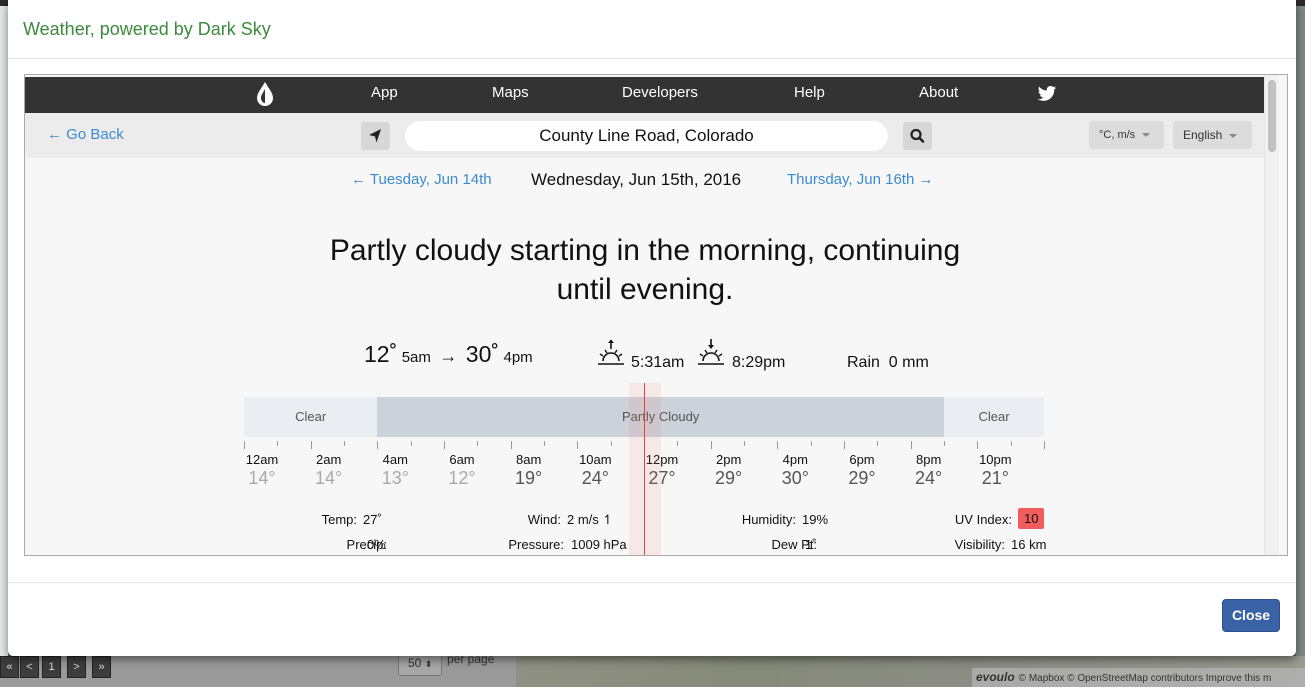 Image resolution: width=1305 pixels, height=687 pixels. I want to click on background-right-edge, so click(1300, 331).